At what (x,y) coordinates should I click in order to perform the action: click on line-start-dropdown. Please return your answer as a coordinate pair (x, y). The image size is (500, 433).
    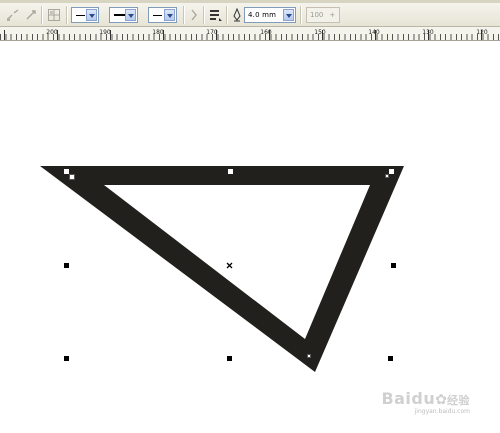
    Looking at the image, I should click on (85, 15).